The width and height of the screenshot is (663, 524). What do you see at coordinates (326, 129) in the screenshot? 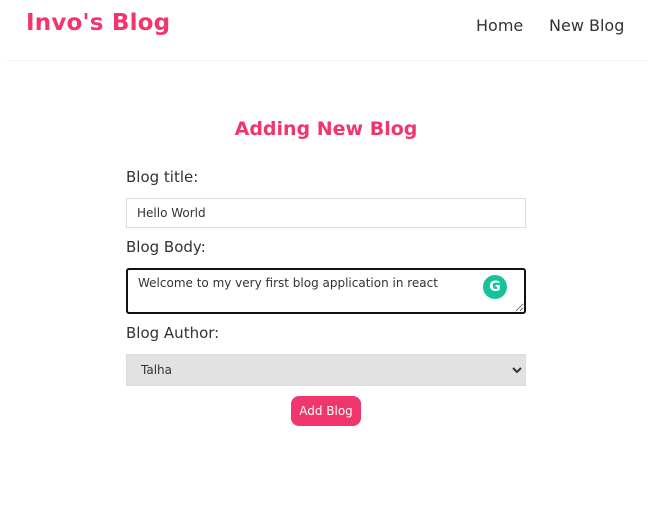
I see `page-title: Adding New Blog` at bounding box center [326, 129].